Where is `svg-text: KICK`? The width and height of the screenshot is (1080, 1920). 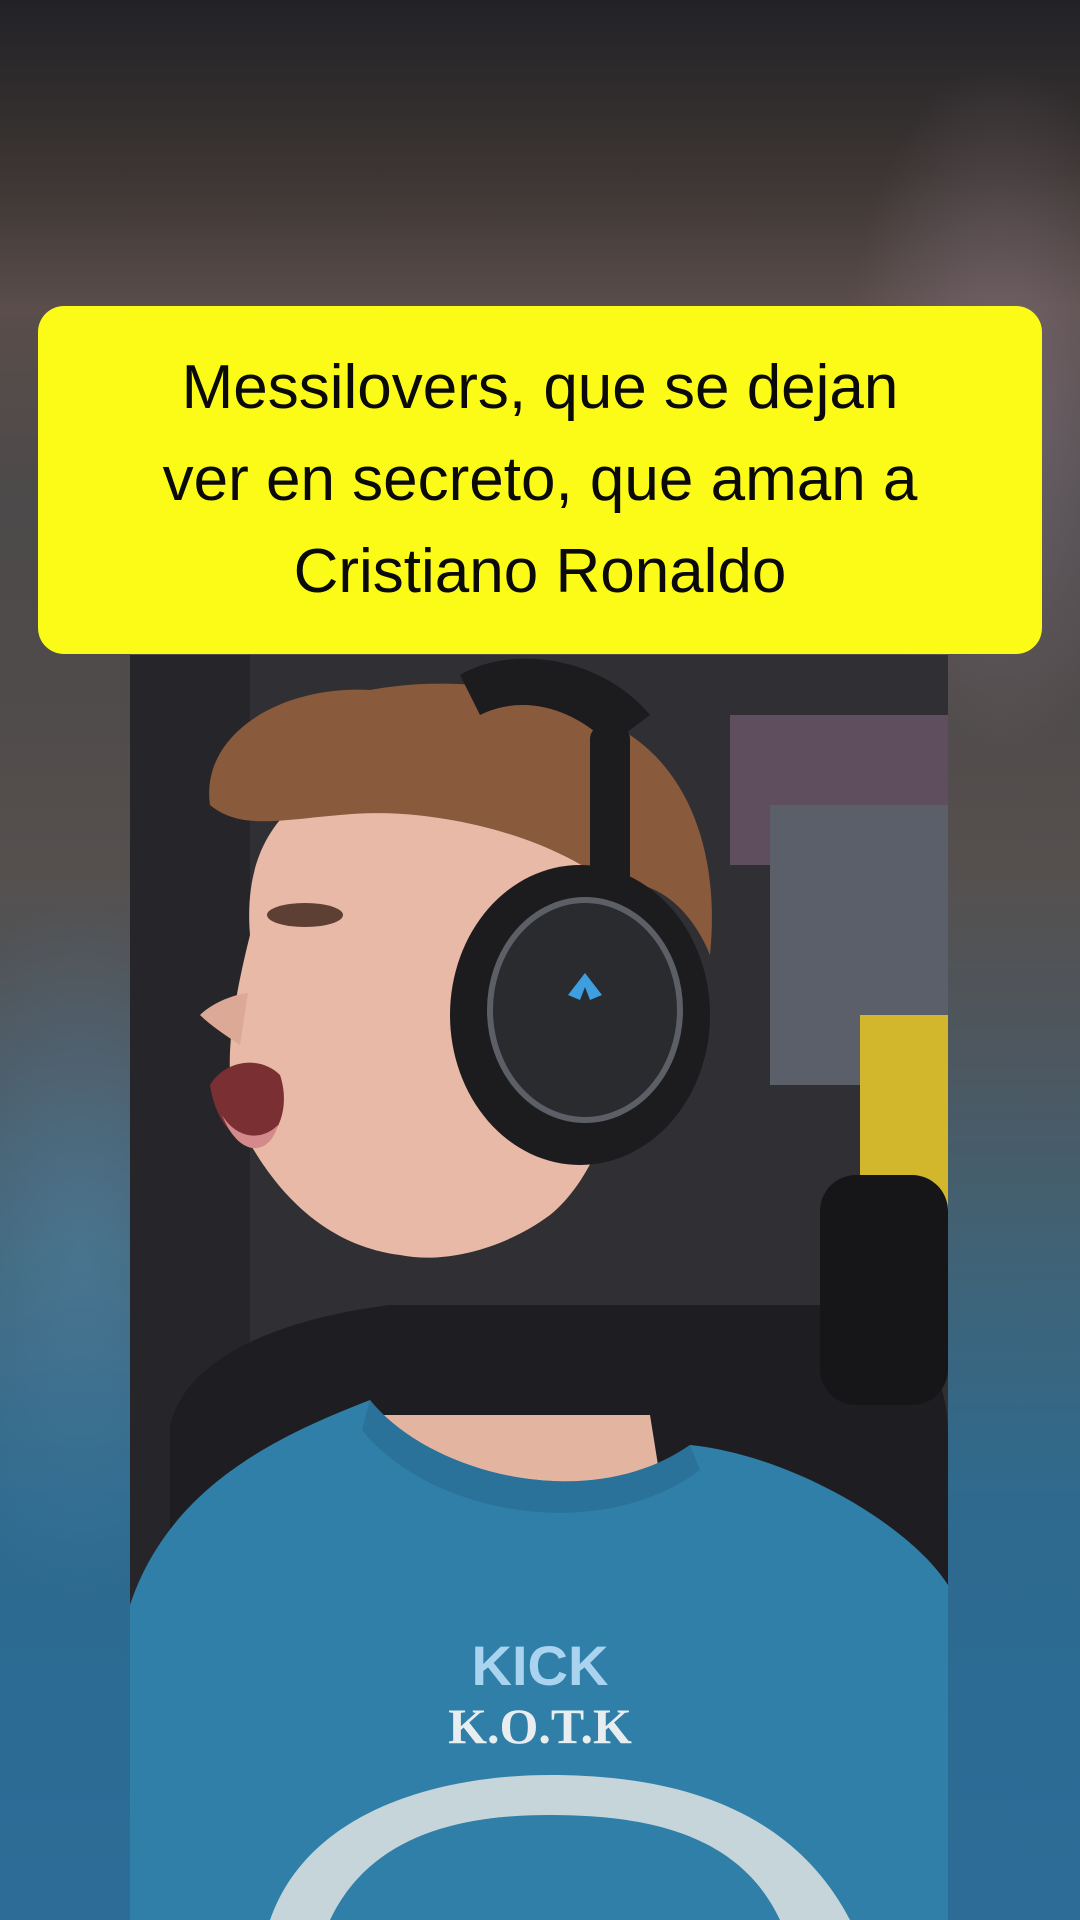 svg-text: KICK is located at coordinates (540, 1665).